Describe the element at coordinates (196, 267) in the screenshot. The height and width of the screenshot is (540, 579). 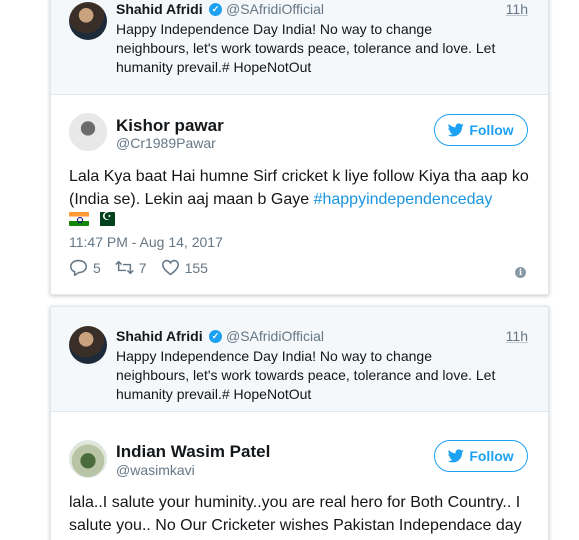
I see `like-count: 155` at that location.